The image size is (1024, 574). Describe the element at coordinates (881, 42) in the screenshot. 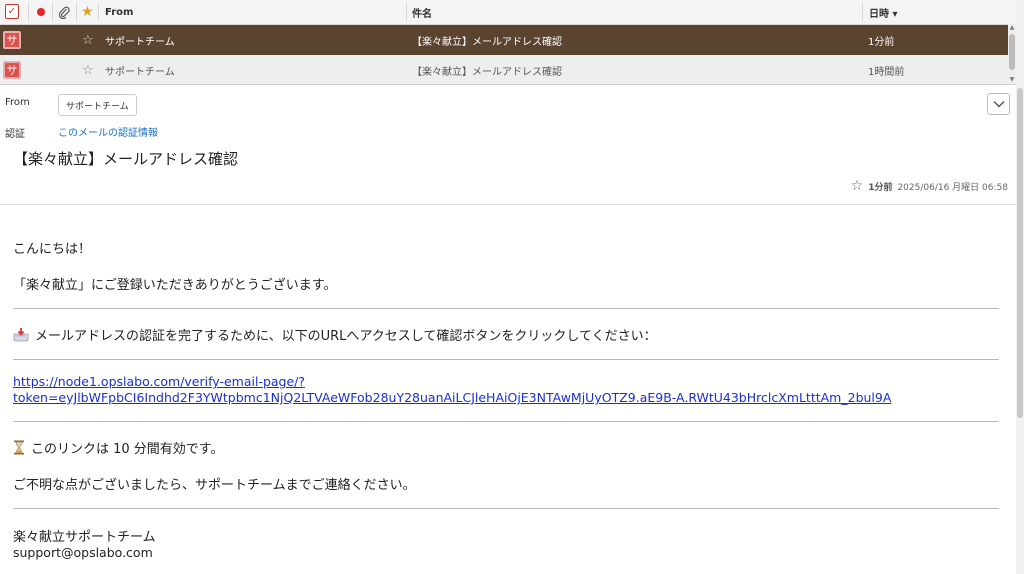

I see `row-date: 1分前` at that location.